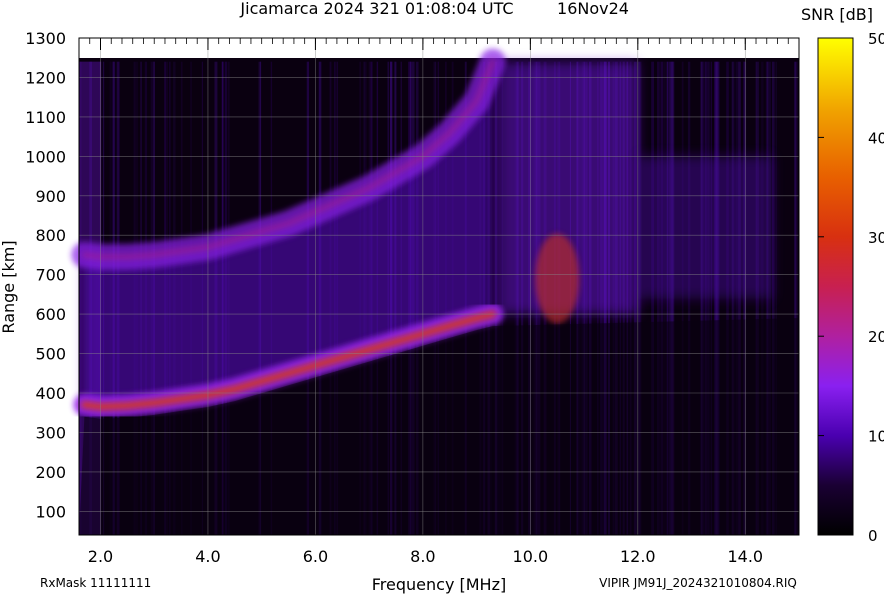 The width and height of the screenshot is (884, 595). What do you see at coordinates (207, 556) in the screenshot?
I see `x-tick-label: 4.0` at bounding box center [207, 556].